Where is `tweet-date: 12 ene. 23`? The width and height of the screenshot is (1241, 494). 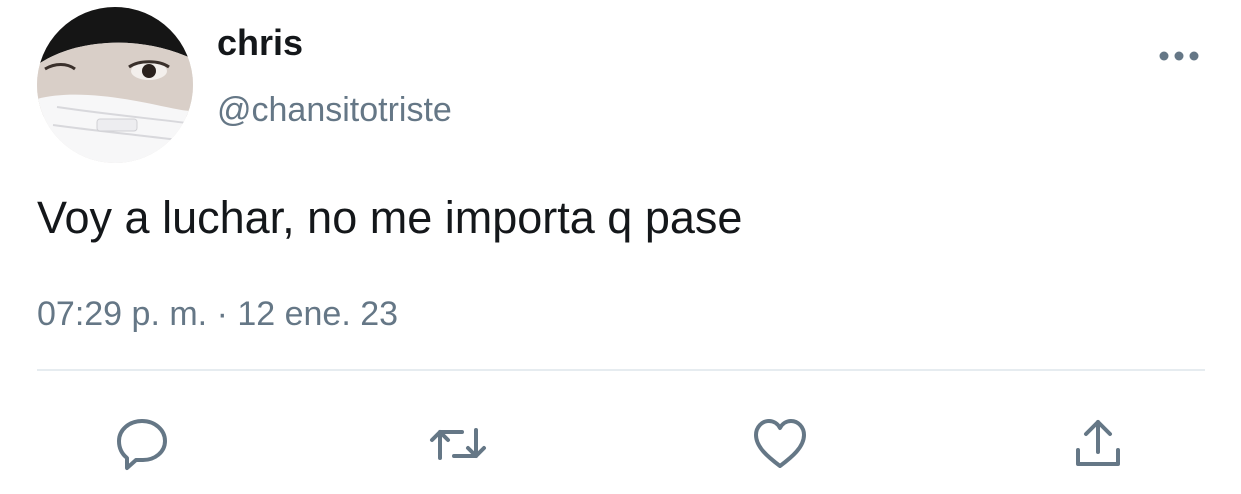 tweet-date: 12 ene. 23 is located at coordinates (318, 314).